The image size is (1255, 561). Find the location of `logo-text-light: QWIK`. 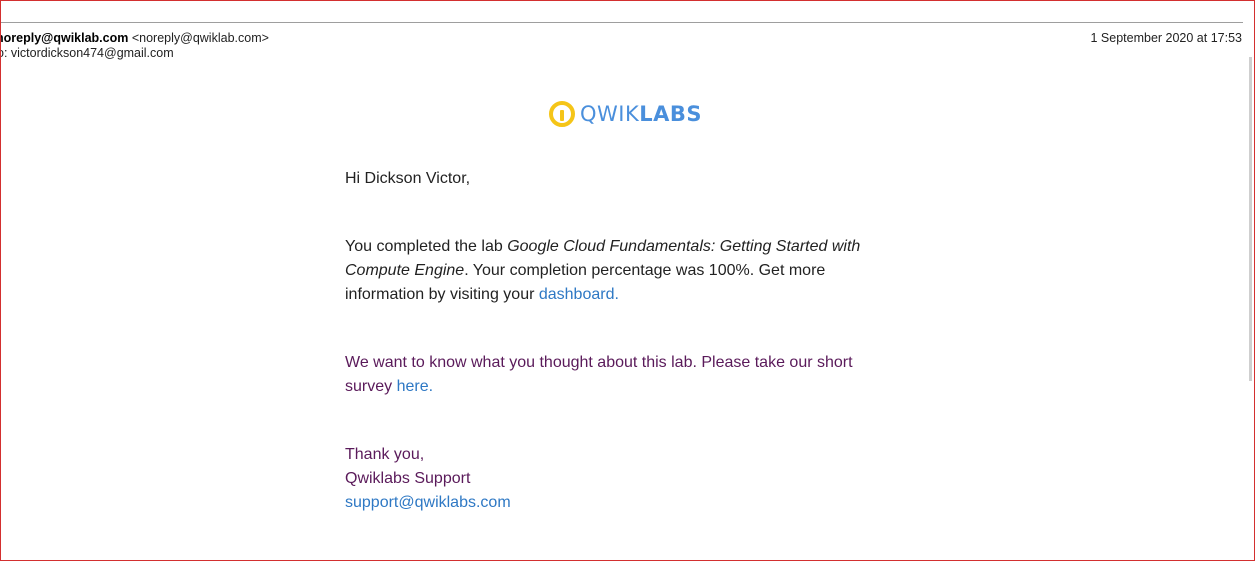

logo-text-light: QWIK is located at coordinates (610, 114).